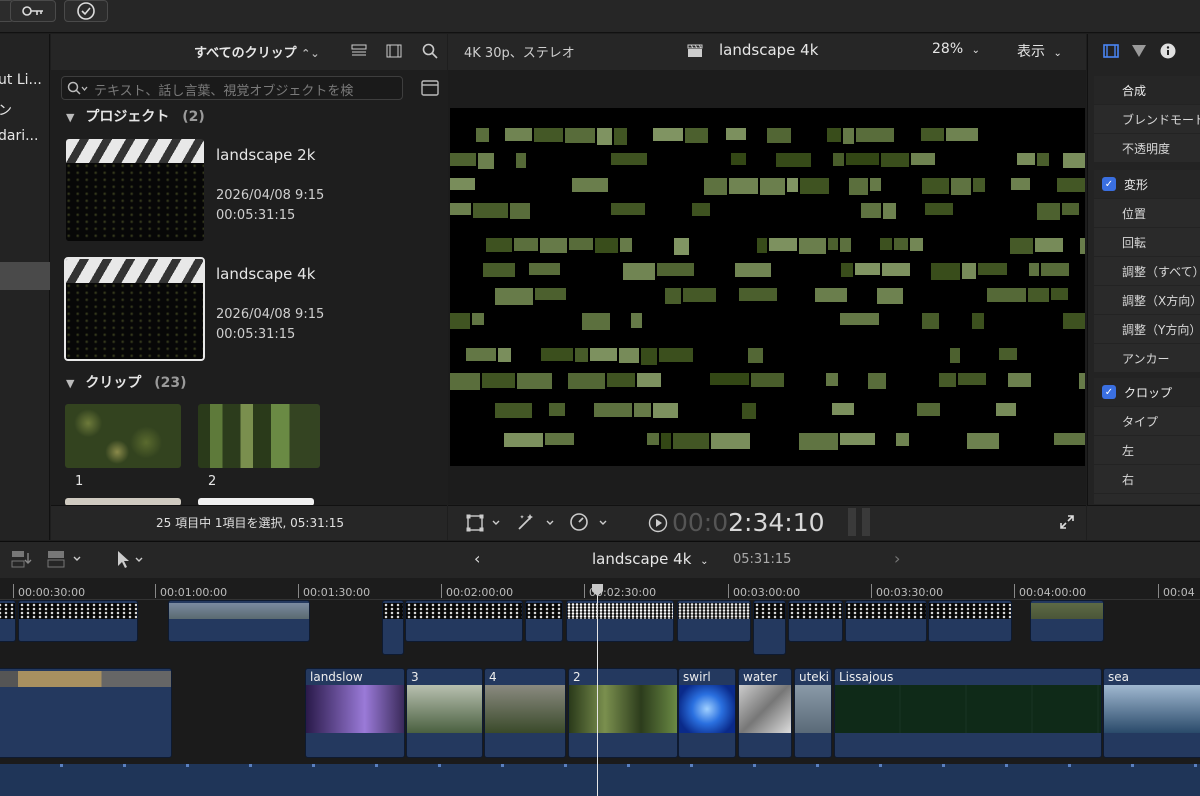  Describe the element at coordinates (1147, 392) in the screenshot. I see `crop-section: ✓ クロップ` at that location.